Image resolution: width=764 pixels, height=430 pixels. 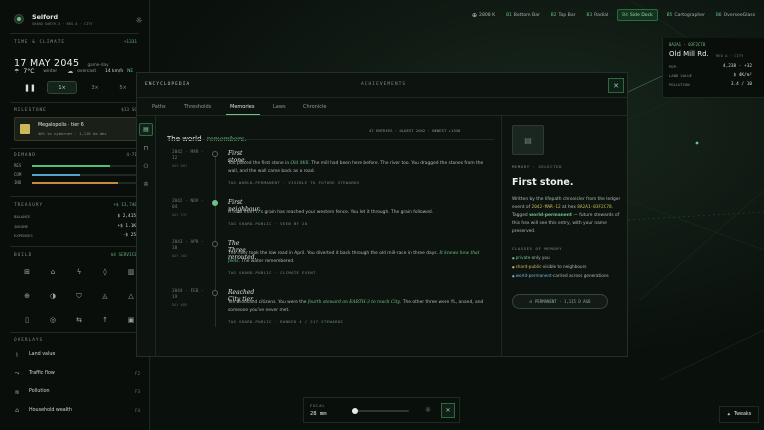 I want to click on sparkle-icon: ✦, so click(x=728, y=414).